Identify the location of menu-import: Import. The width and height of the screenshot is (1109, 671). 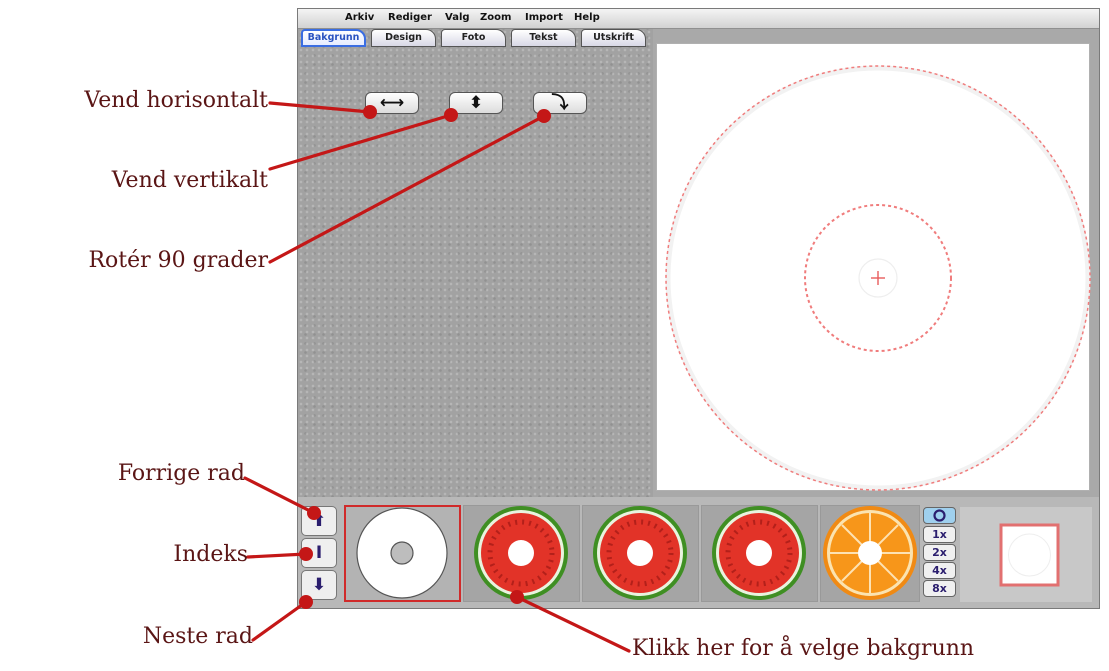
(544, 17).